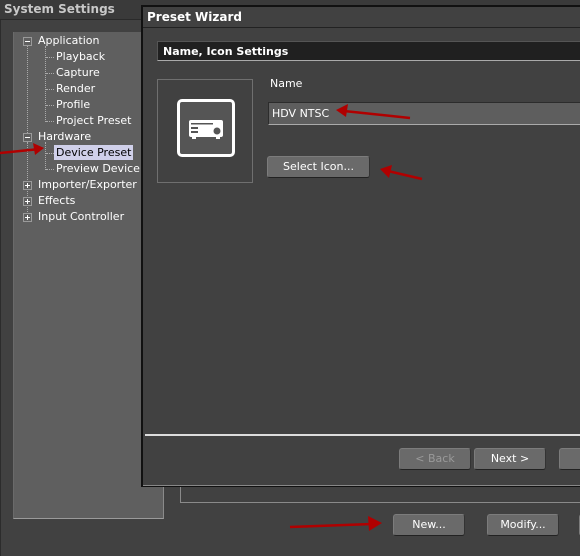  What do you see at coordinates (435, 459) in the screenshot?
I see `back-button: < Back` at bounding box center [435, 459].